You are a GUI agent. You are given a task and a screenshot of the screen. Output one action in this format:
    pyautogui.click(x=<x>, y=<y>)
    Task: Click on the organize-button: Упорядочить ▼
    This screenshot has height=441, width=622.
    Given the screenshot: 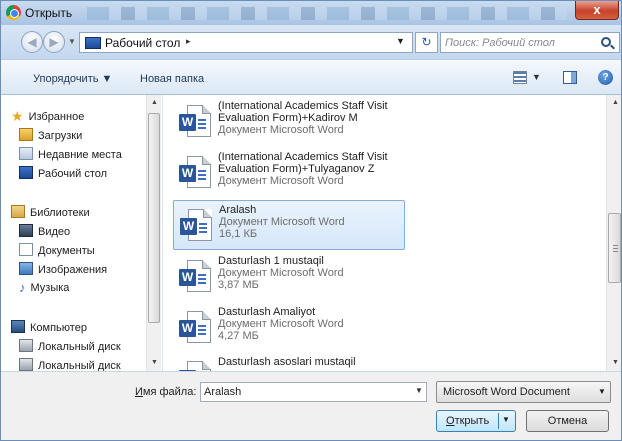 What is the action you would take?
    pyautogui.click(x=72, y=79)
    